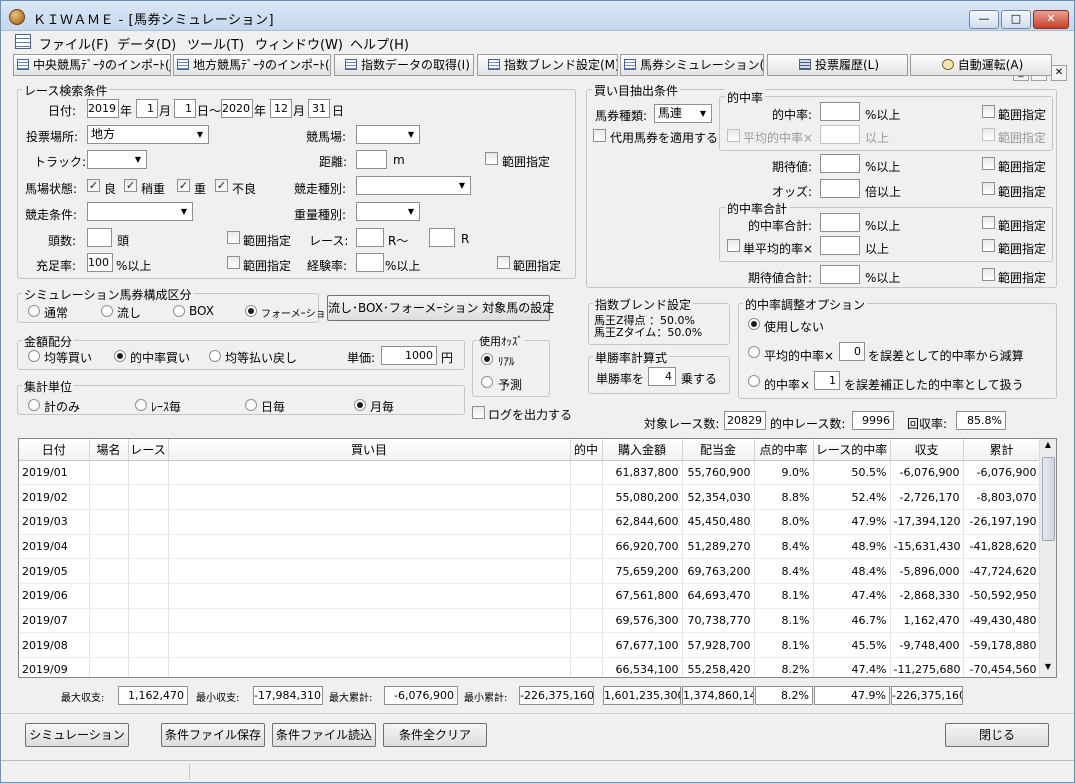 This screenshot has height=783, width=1075. I want to click on menu-tools: ツール(T), so click(215, 43).